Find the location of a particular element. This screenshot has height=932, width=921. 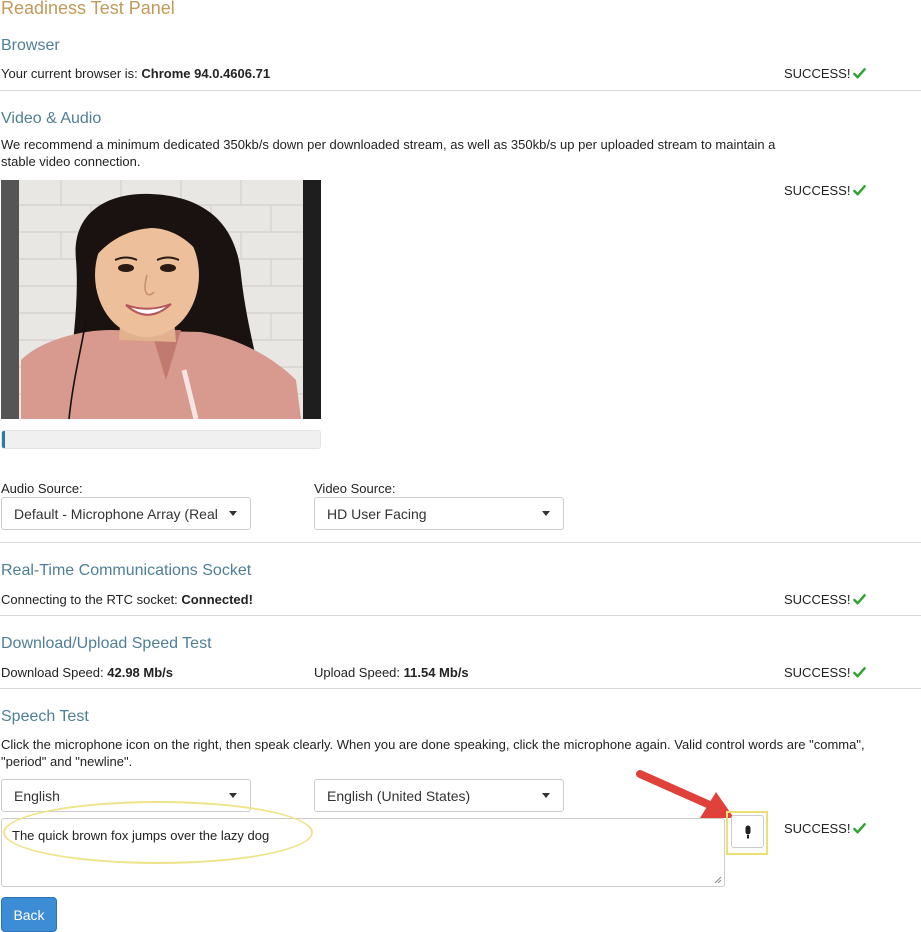

browser-label: Your current browser is: is located at coordinates (71, 73).